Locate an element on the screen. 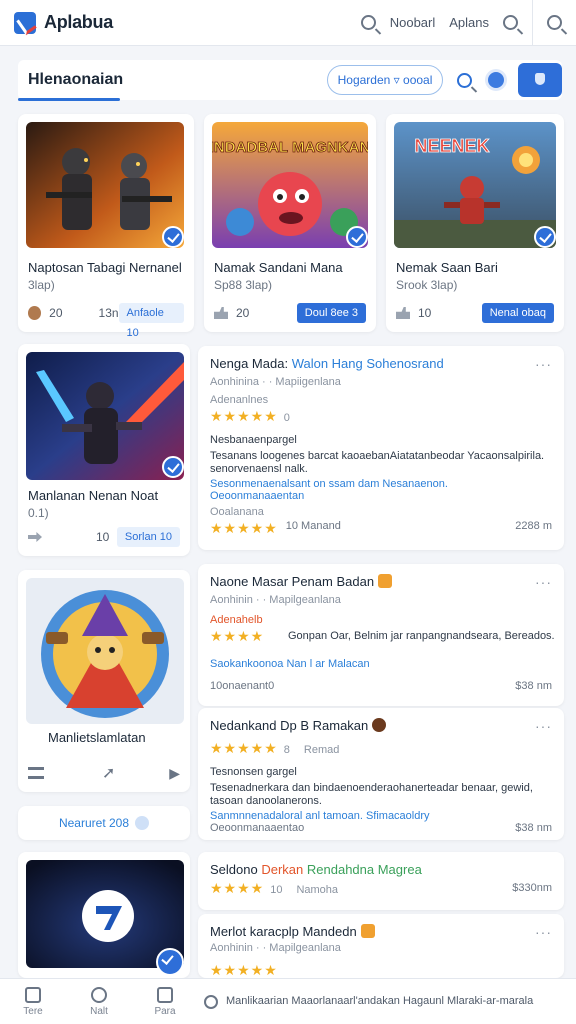  game-card-4: Manlanan Nenan Noat 0.1) 10 Sorlan 10 is located at coordinates (104, 450).